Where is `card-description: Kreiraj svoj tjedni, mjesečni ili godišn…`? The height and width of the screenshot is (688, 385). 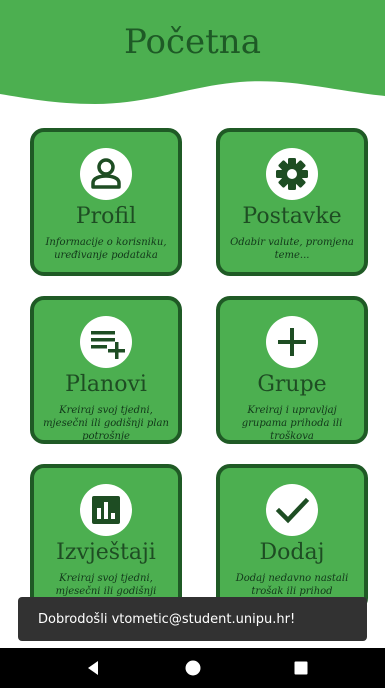 card-description: Kreiraj svoj tjedni, mjesečni ili godišn… is located at coordinates (106, 423).